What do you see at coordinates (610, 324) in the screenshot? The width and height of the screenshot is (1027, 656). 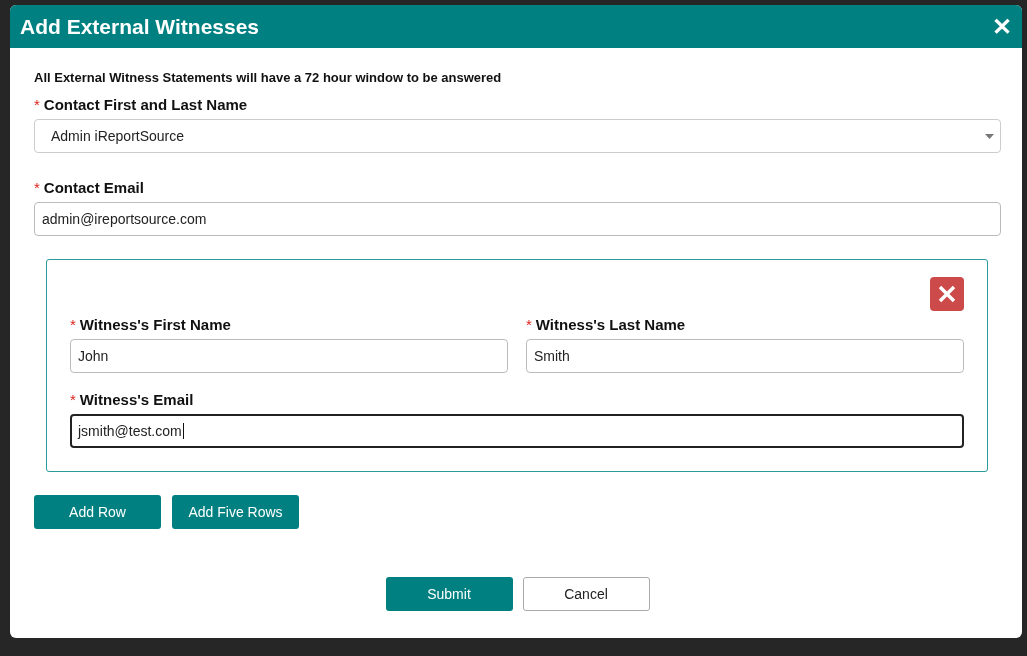 I see `field-label: Witness's Last Name` at bounding box center [610, 324].